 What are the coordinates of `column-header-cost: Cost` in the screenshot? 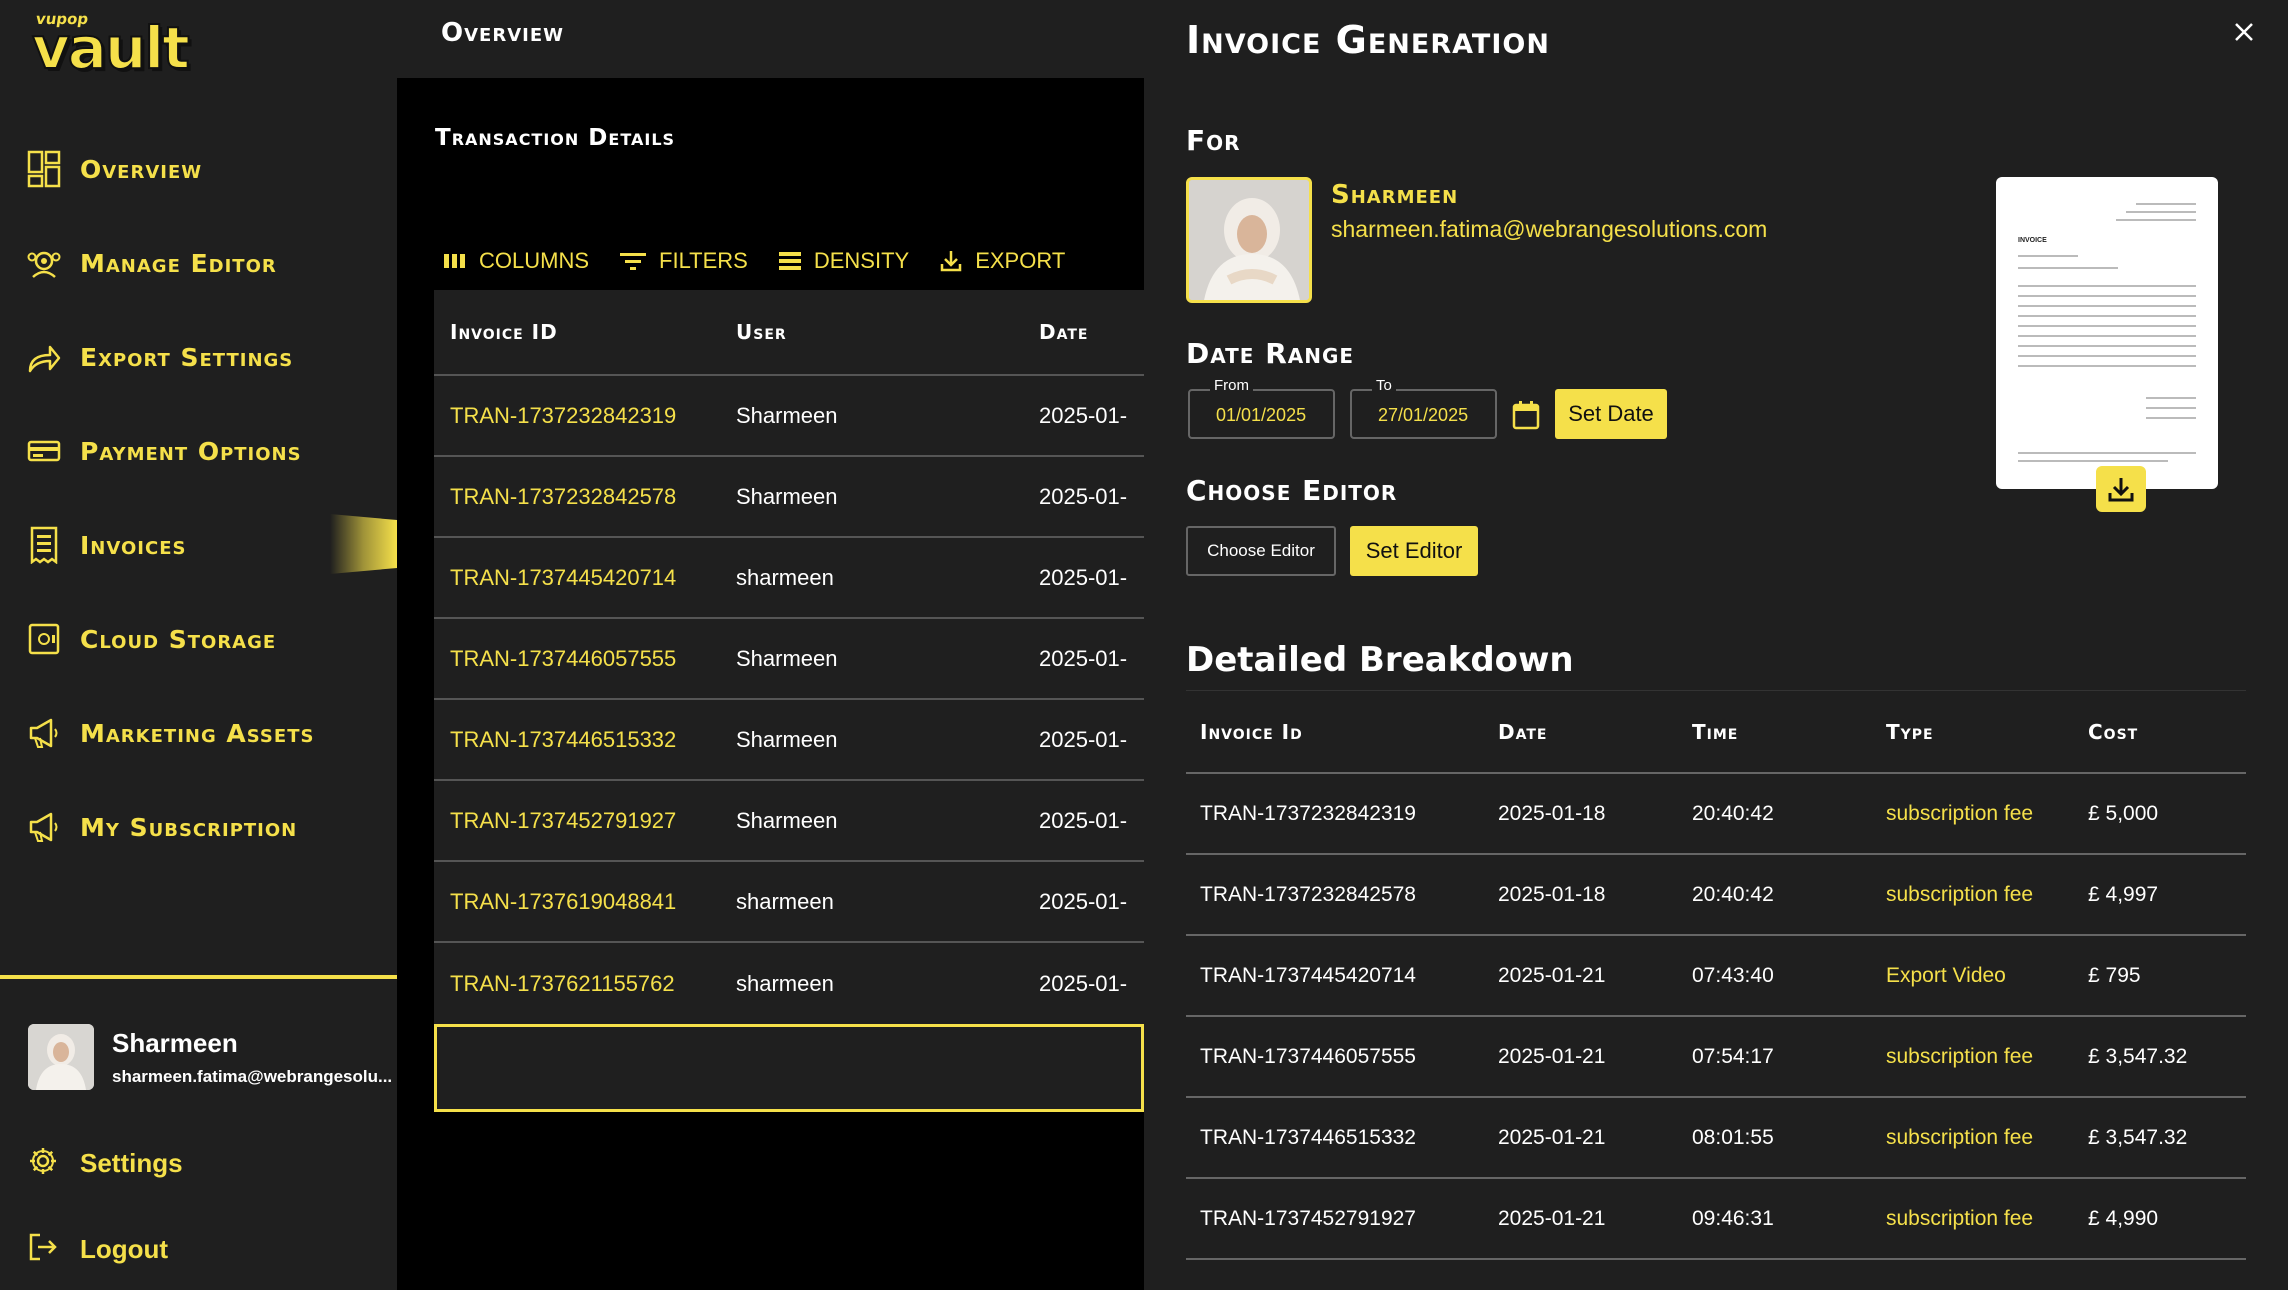 It's located at (2113, 731).